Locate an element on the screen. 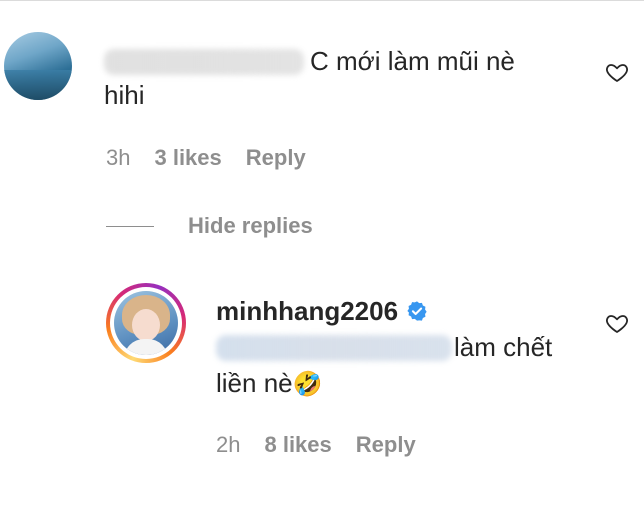 The width and height of the screenshot is (644, 513). comment-text-line2: hihi is located at coordinates (124, 95).